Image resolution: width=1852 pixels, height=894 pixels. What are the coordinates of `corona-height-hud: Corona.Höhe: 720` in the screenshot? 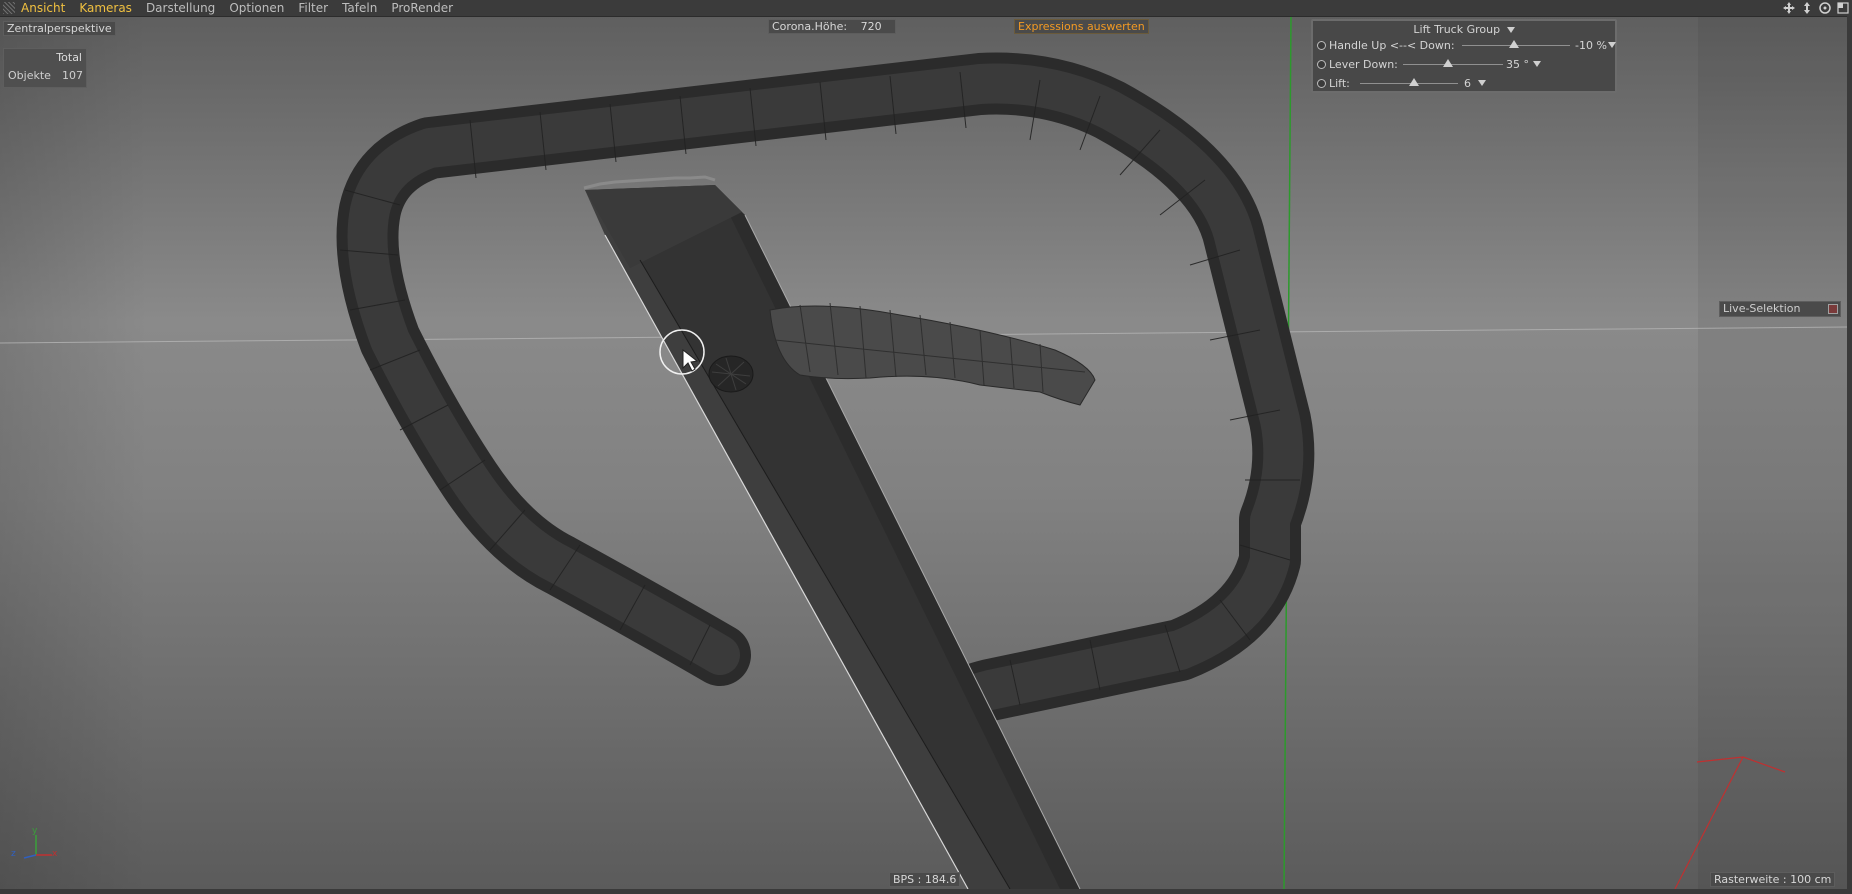 It's located at (832, 26).